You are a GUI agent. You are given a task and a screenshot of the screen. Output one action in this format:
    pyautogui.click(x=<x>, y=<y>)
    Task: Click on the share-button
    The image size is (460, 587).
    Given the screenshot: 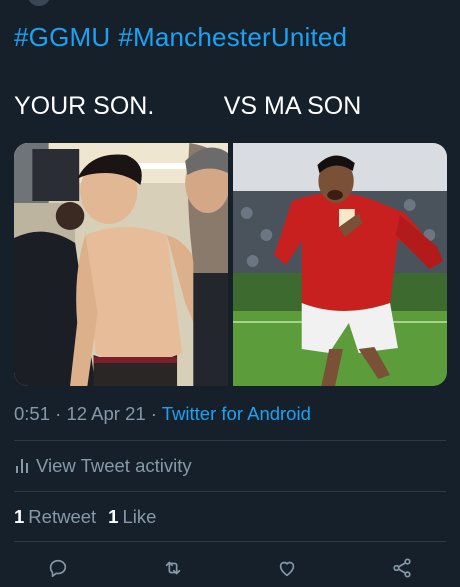 What is the action you would take?
    pyautogui.click(x=402, y=568)
    